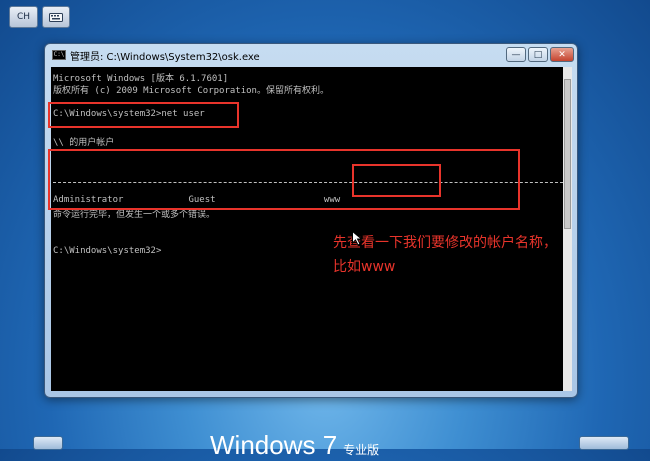 This screenshot has height=461, width=650. I want to click on annotation-line-1: 先查看一下我们要修改的帐户名称，, so click(445, 243).